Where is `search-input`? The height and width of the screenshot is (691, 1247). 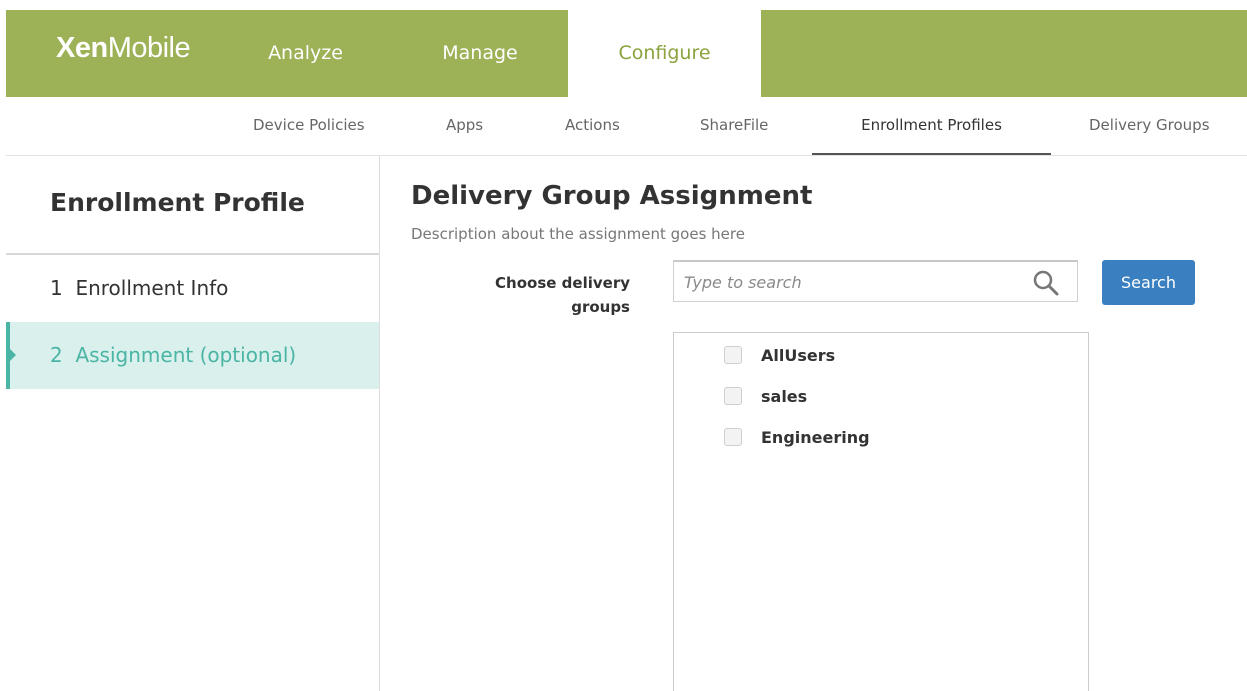
search-input is located at coordinates (854, 282).